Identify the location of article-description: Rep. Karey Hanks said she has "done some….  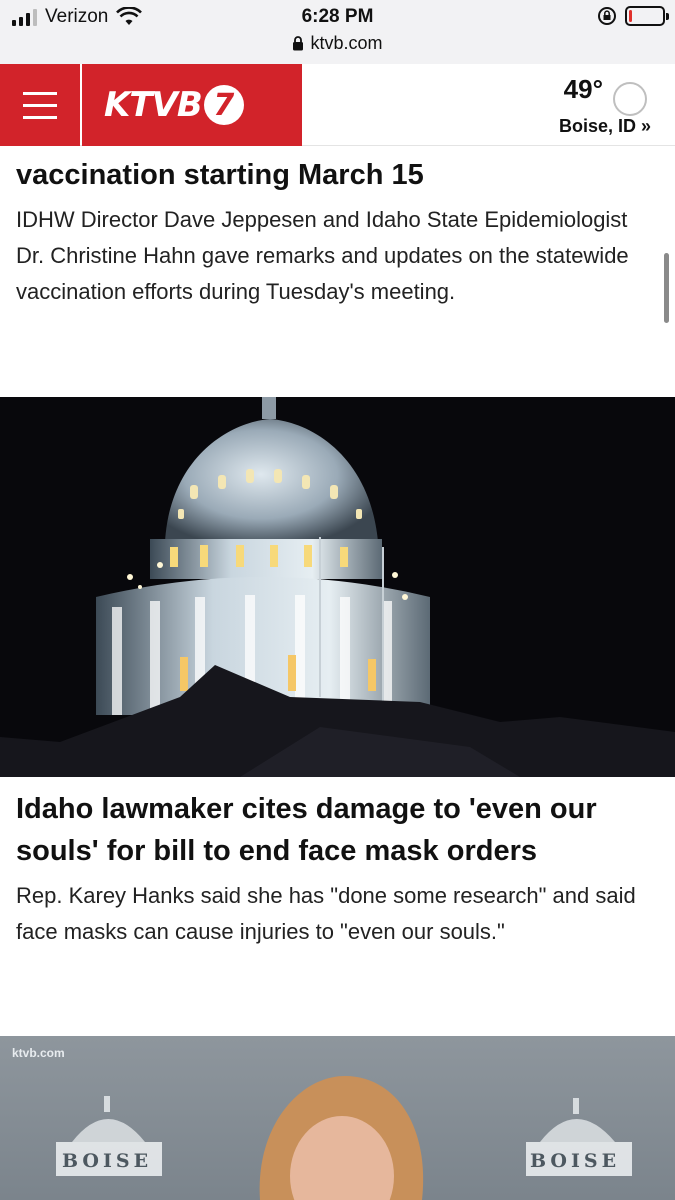
(326, 913).